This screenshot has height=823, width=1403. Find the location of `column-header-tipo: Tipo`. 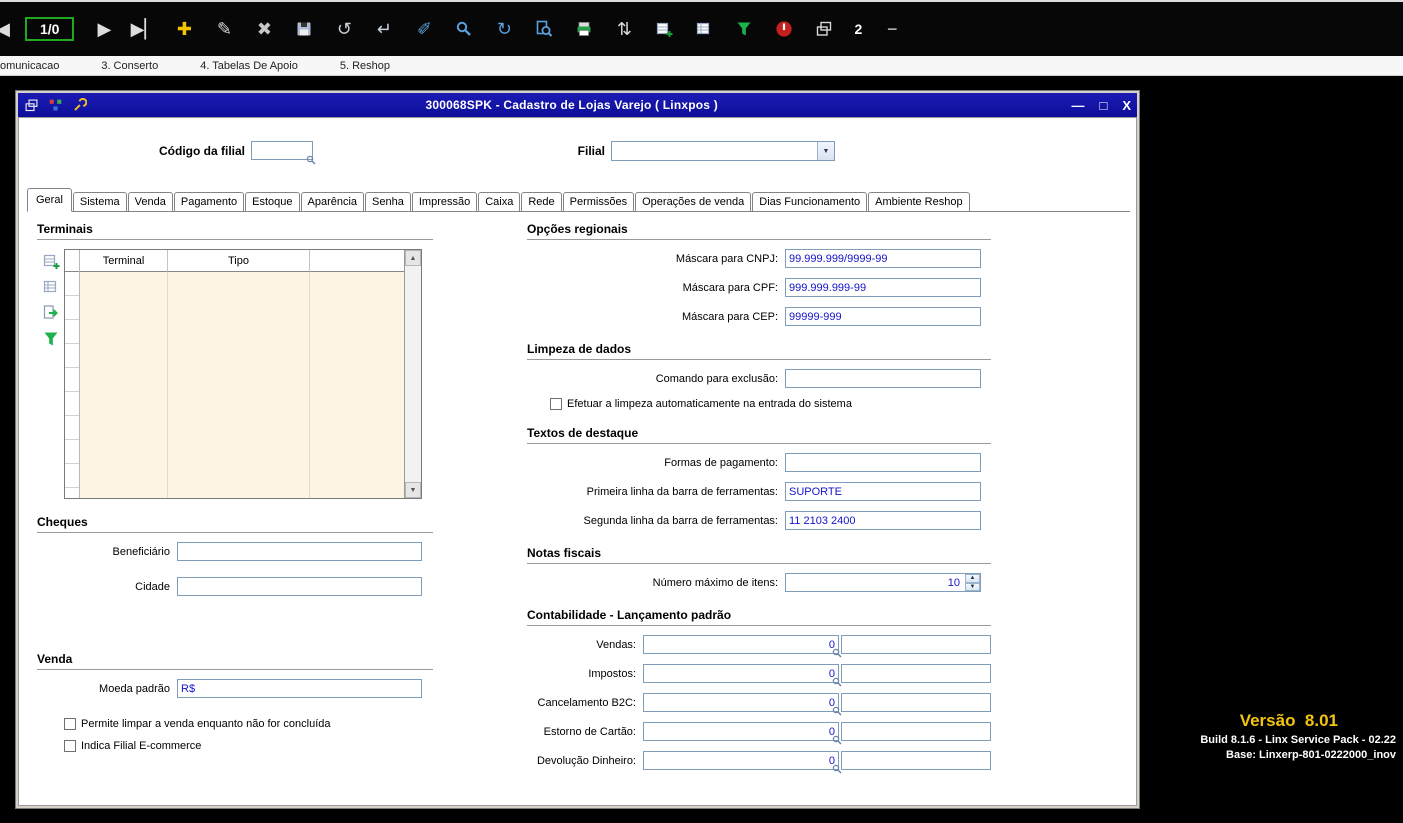

column-header-tipo: Tipo is located at coordinates (239, 261).